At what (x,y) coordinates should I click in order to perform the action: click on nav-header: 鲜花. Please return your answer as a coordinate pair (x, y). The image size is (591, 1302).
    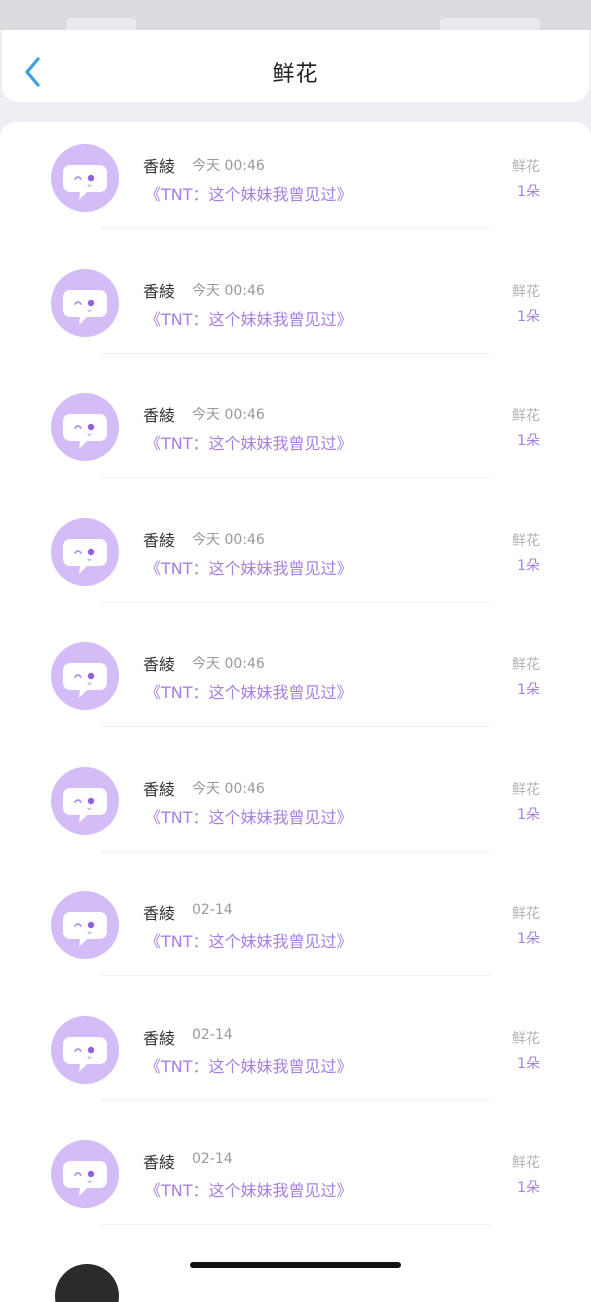
    Looking at the image, I should click on (295, 66).